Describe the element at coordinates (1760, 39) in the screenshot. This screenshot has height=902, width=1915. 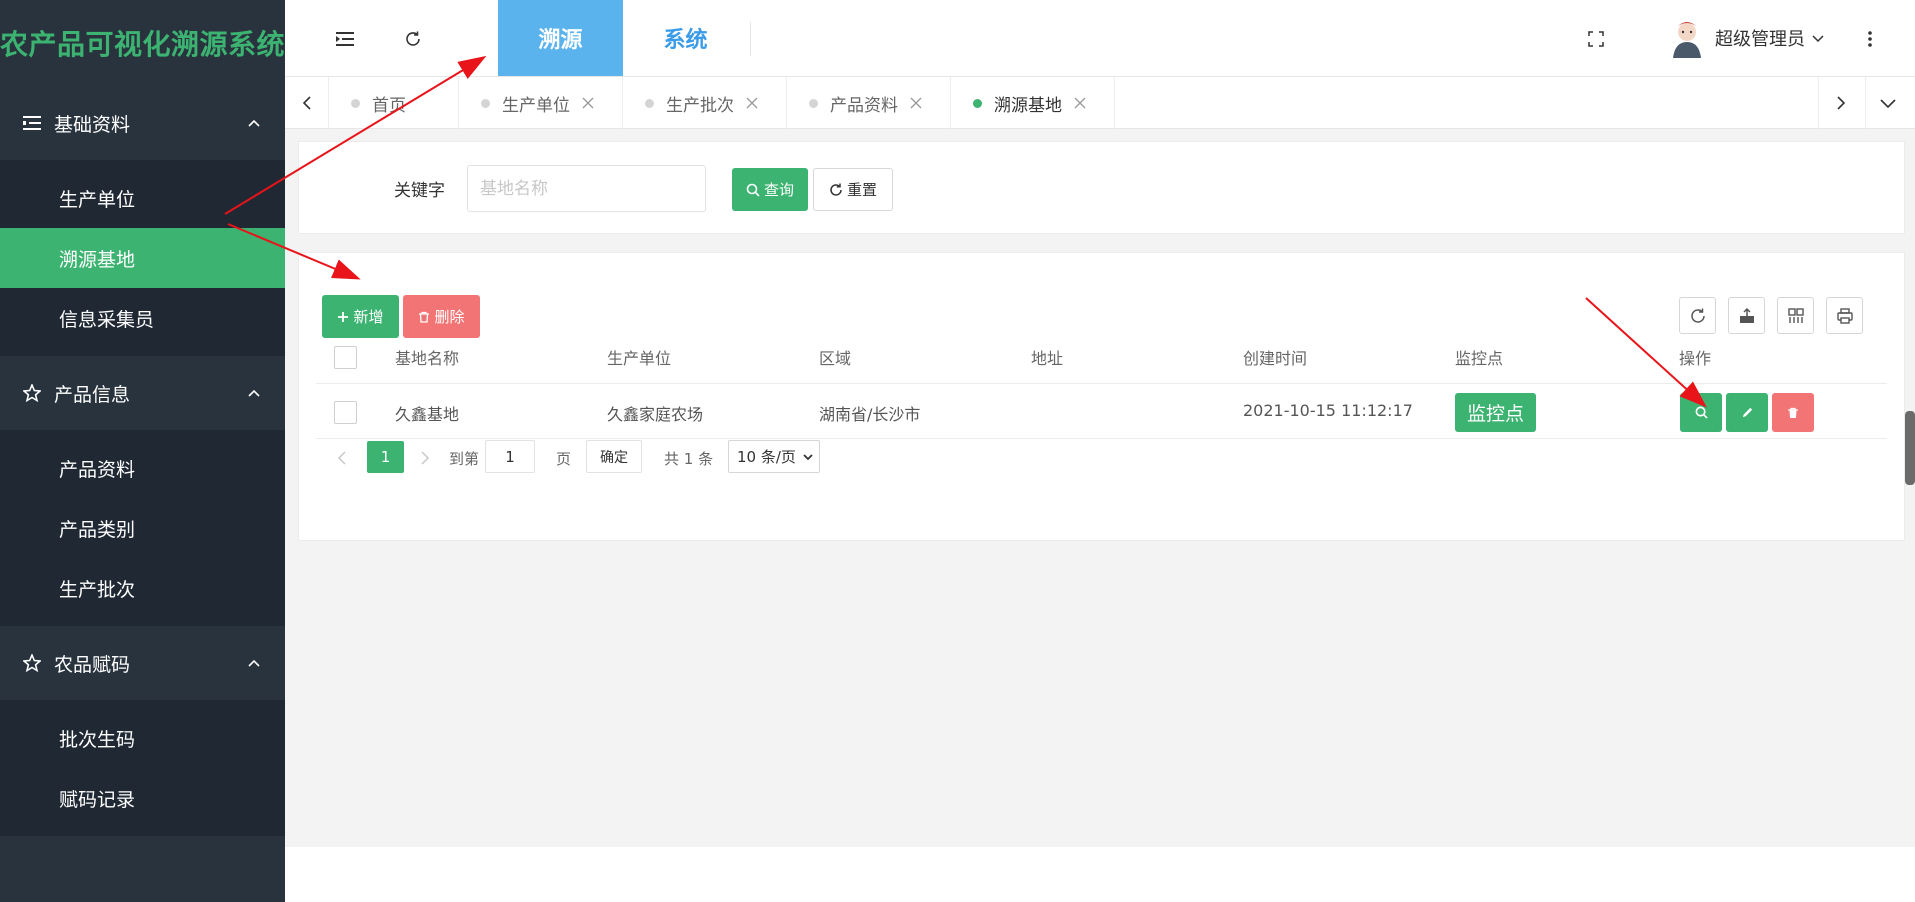
I see `user-name: 超级管理员` at that location.